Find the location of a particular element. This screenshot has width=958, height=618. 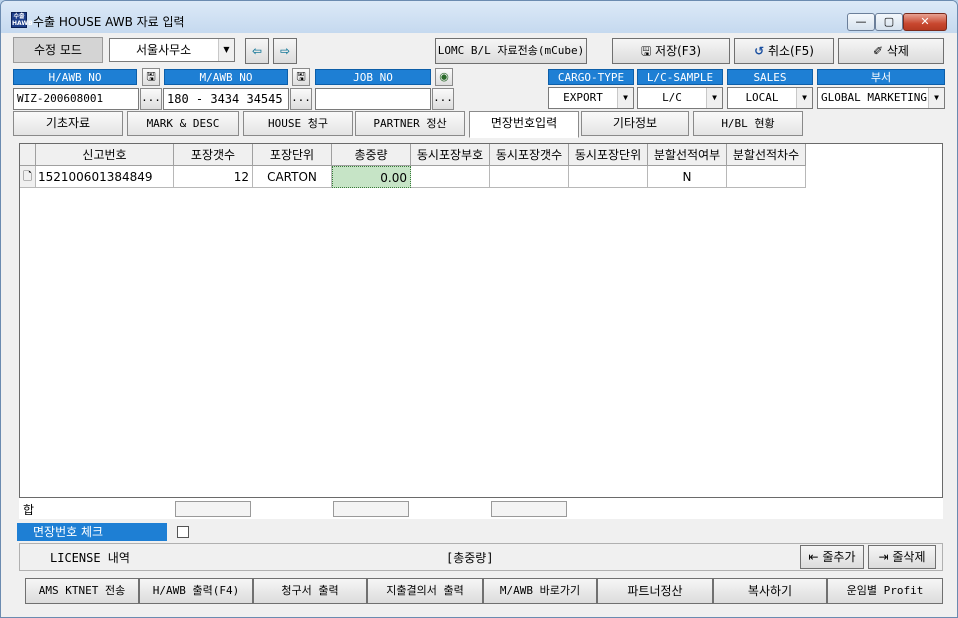

close-button: ✕ is located at coordinates (925, 22).